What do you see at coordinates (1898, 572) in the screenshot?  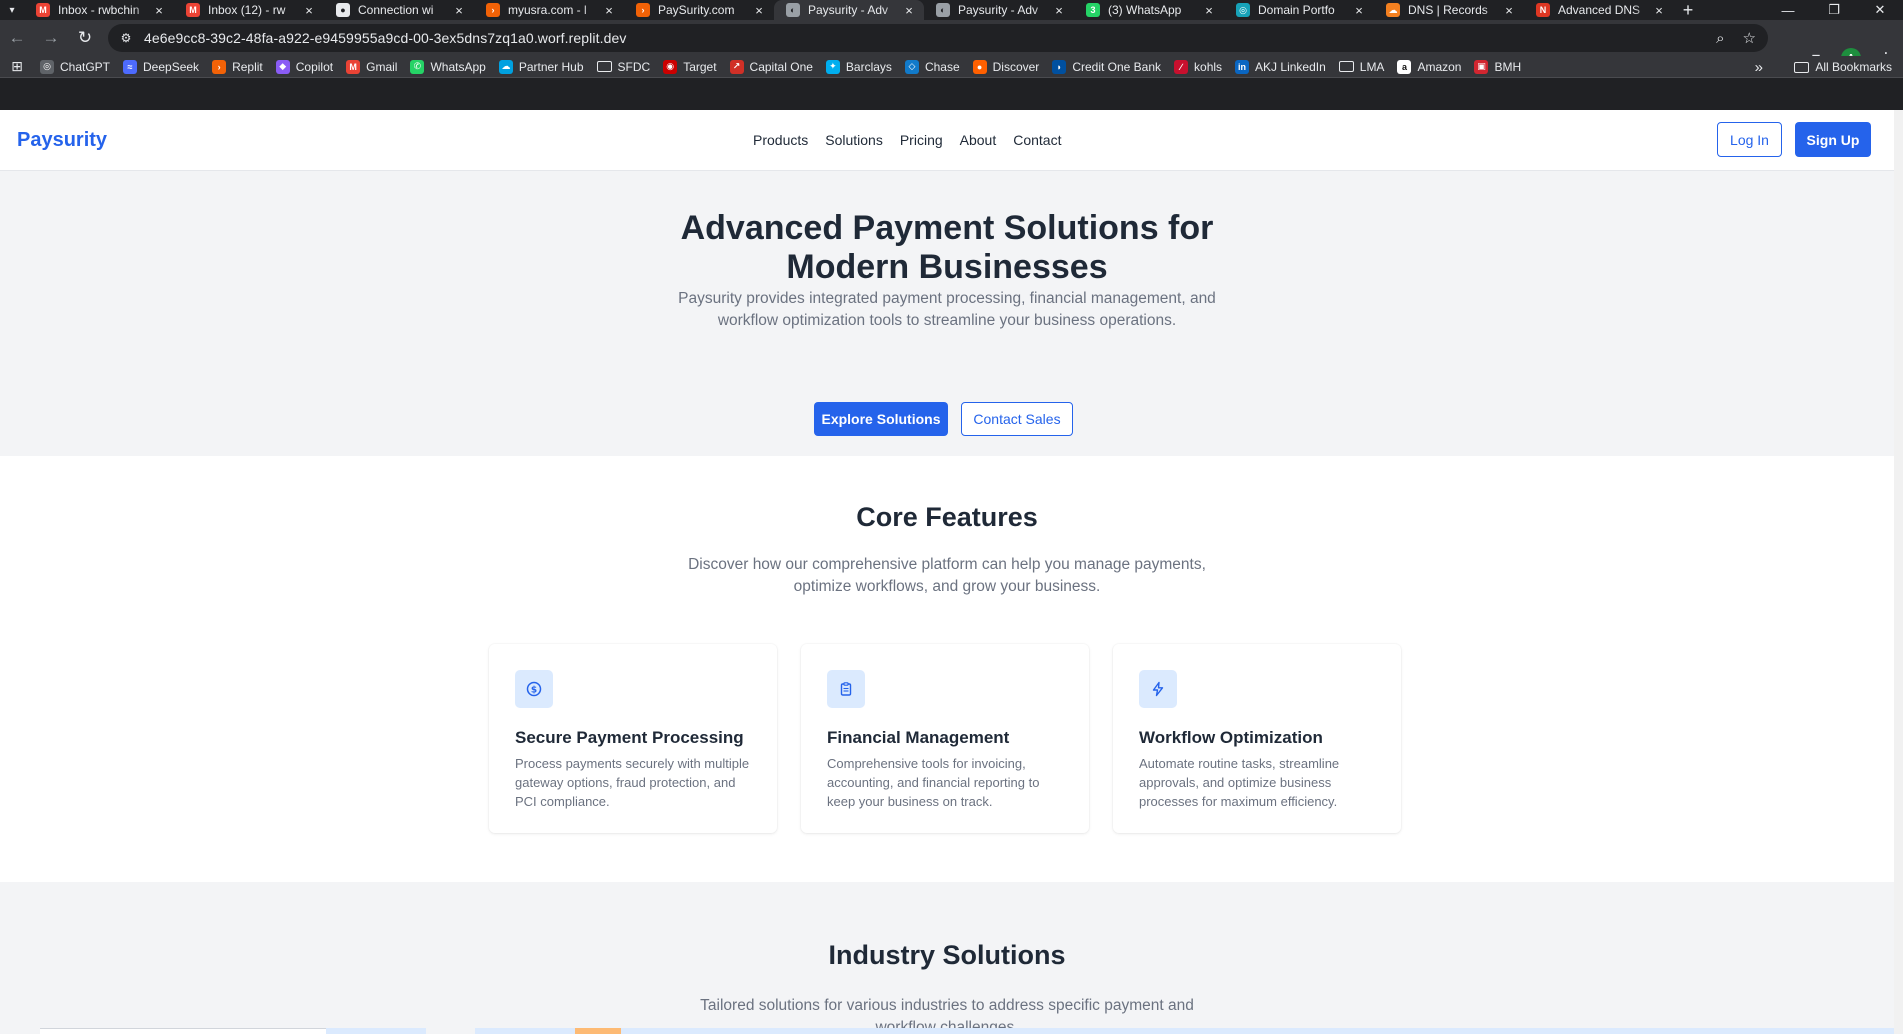 I see `page-scrollbar` at bounding box center [1898, 572].